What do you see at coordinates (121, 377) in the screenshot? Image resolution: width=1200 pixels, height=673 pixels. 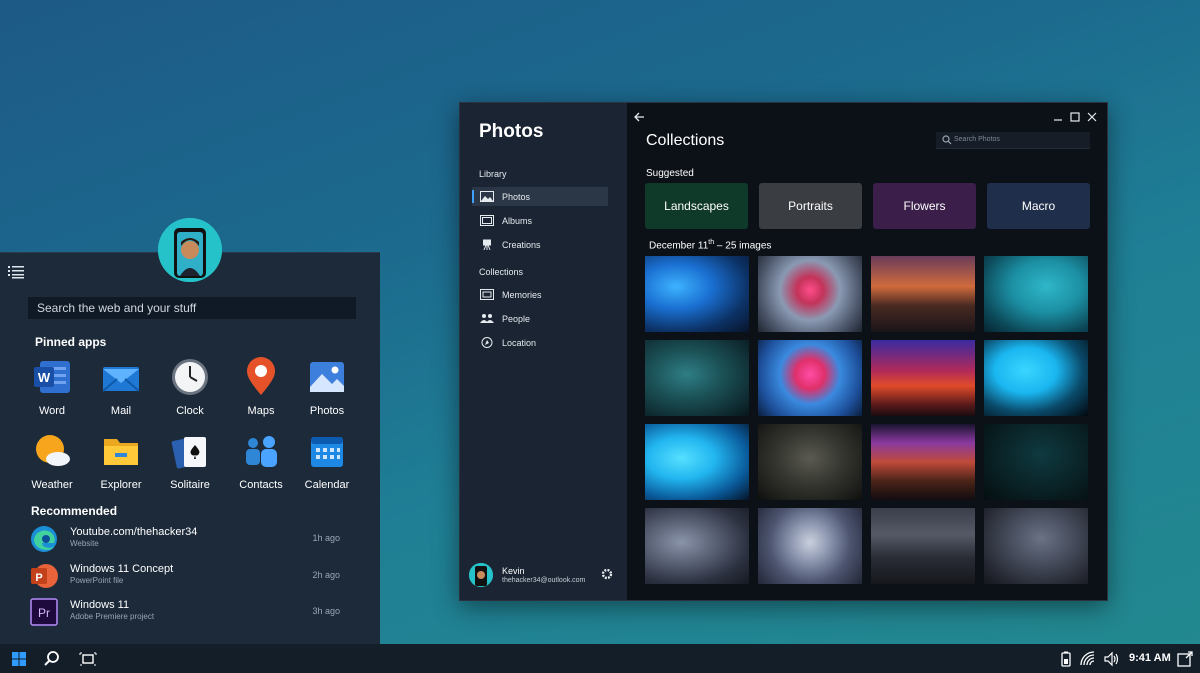 I see `mail-icon` at bounding box center [121, 377].